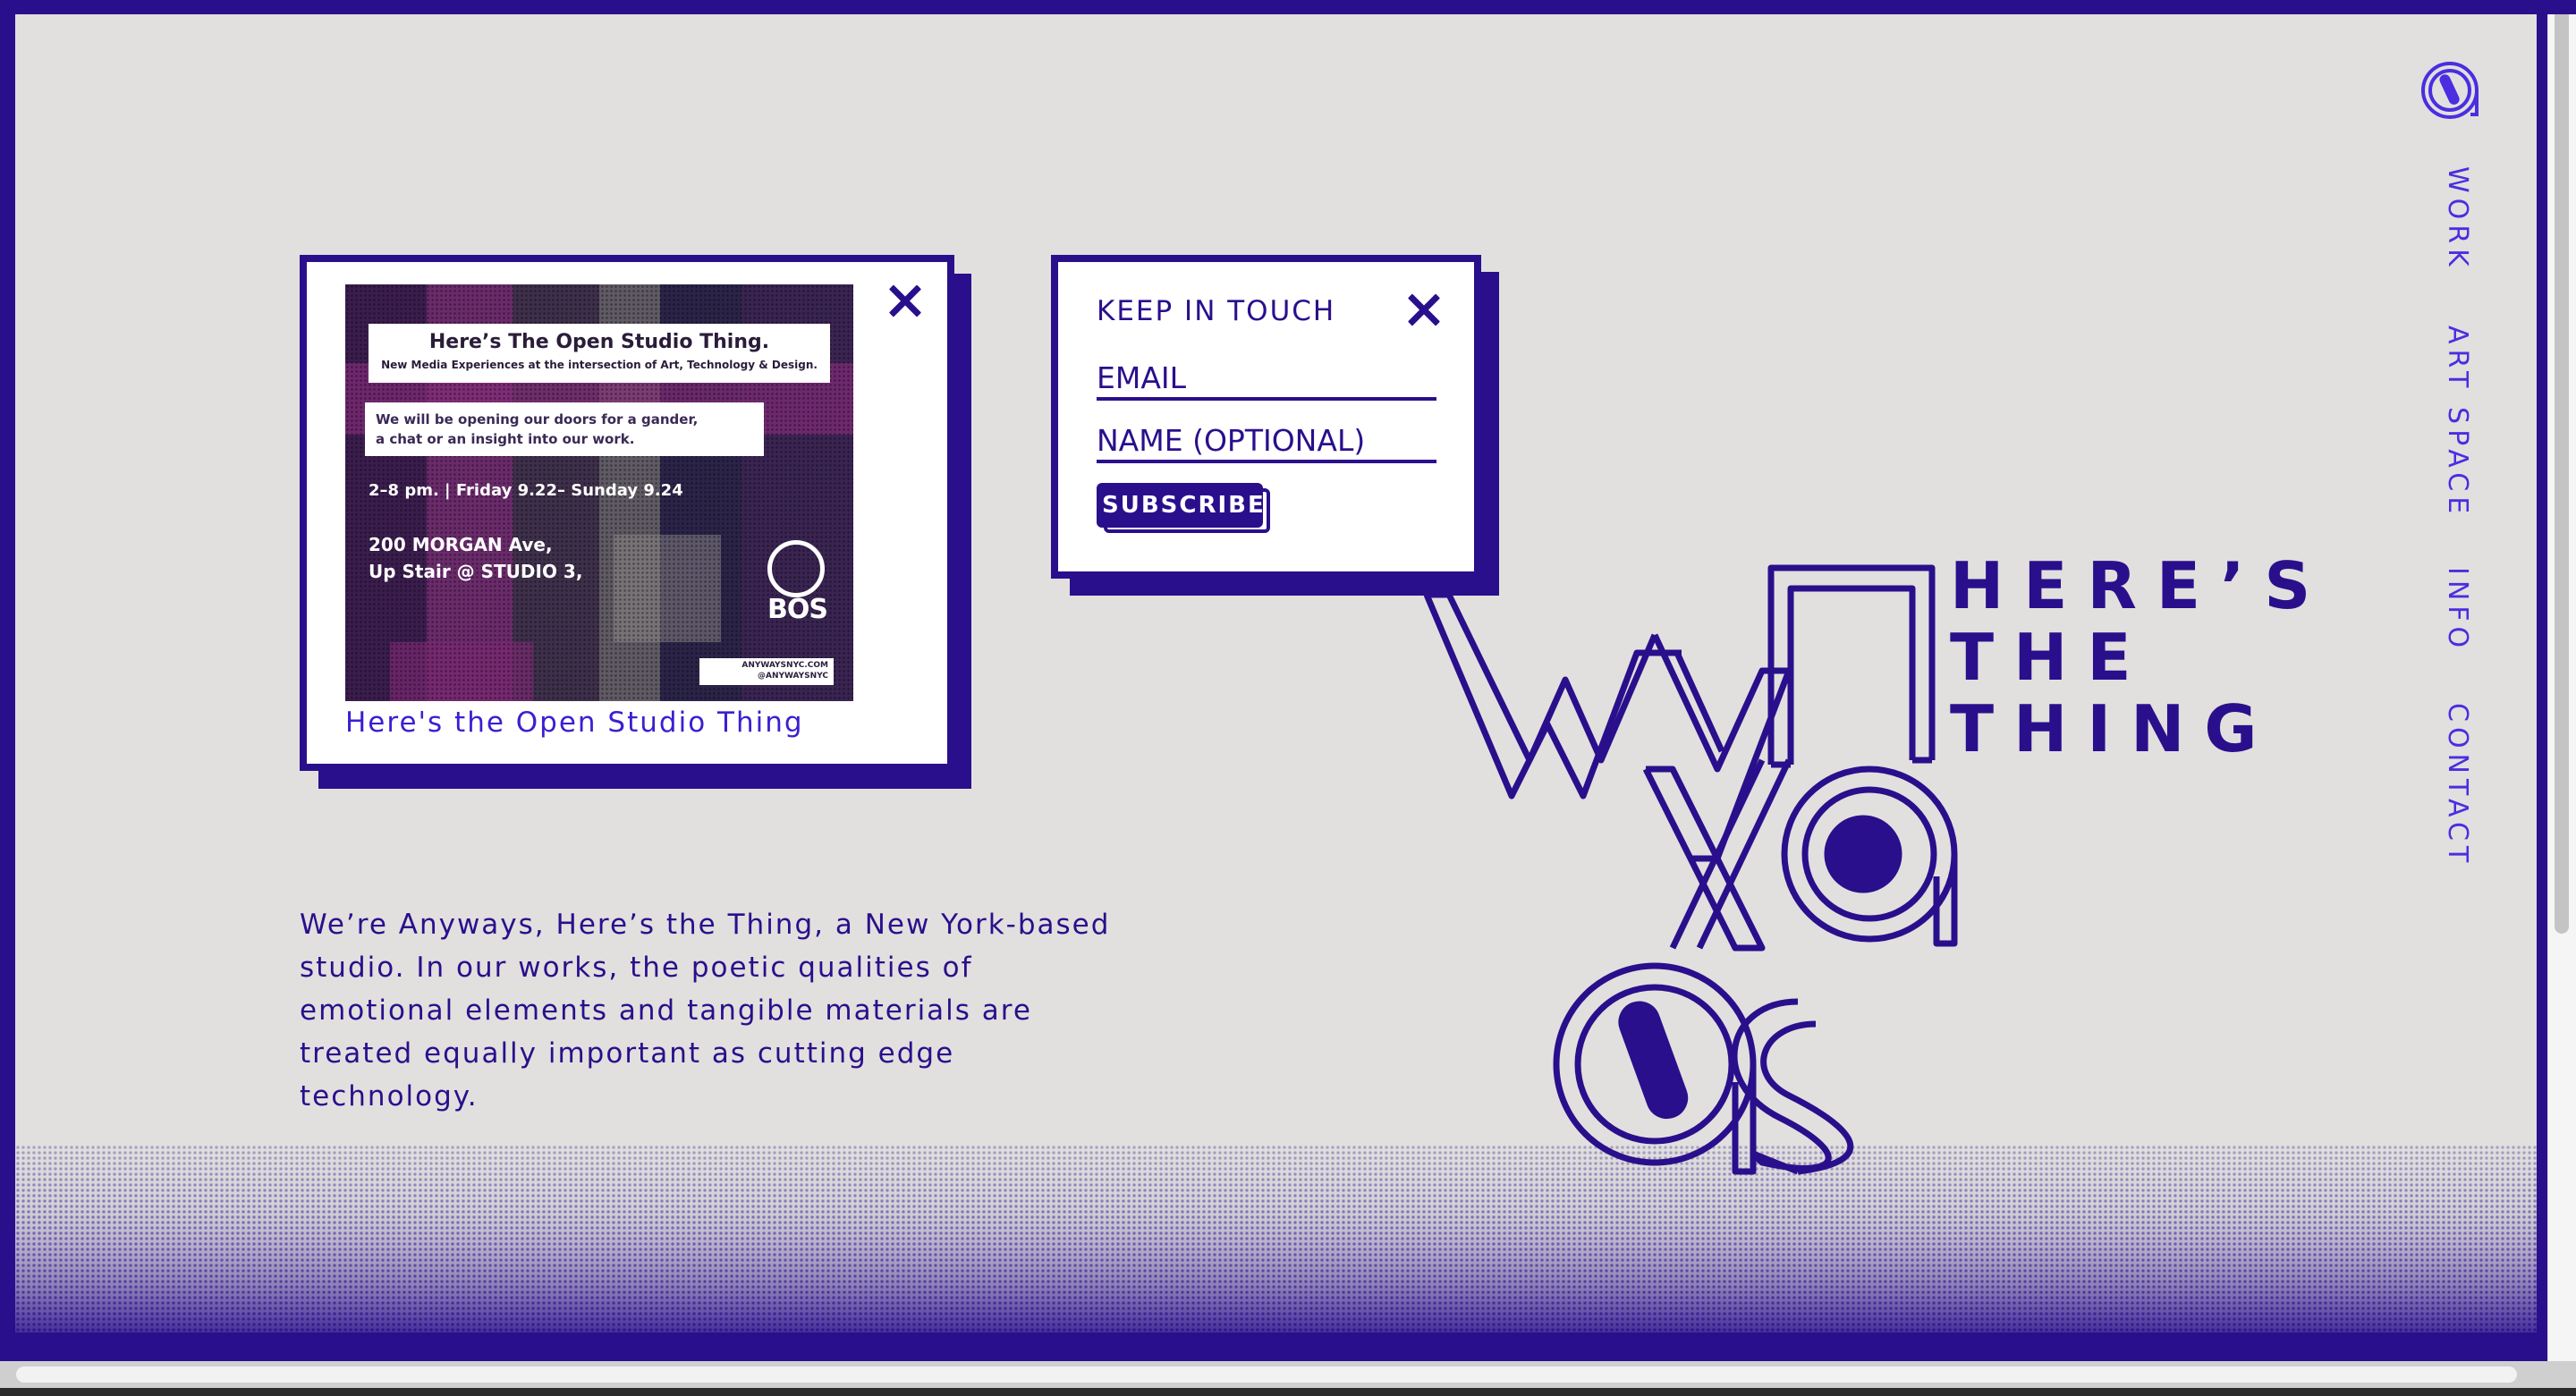 The height and width of the screenshot is (1396, 2576). I want to click on flyer-logo-ring-icon, so click(796, 568).